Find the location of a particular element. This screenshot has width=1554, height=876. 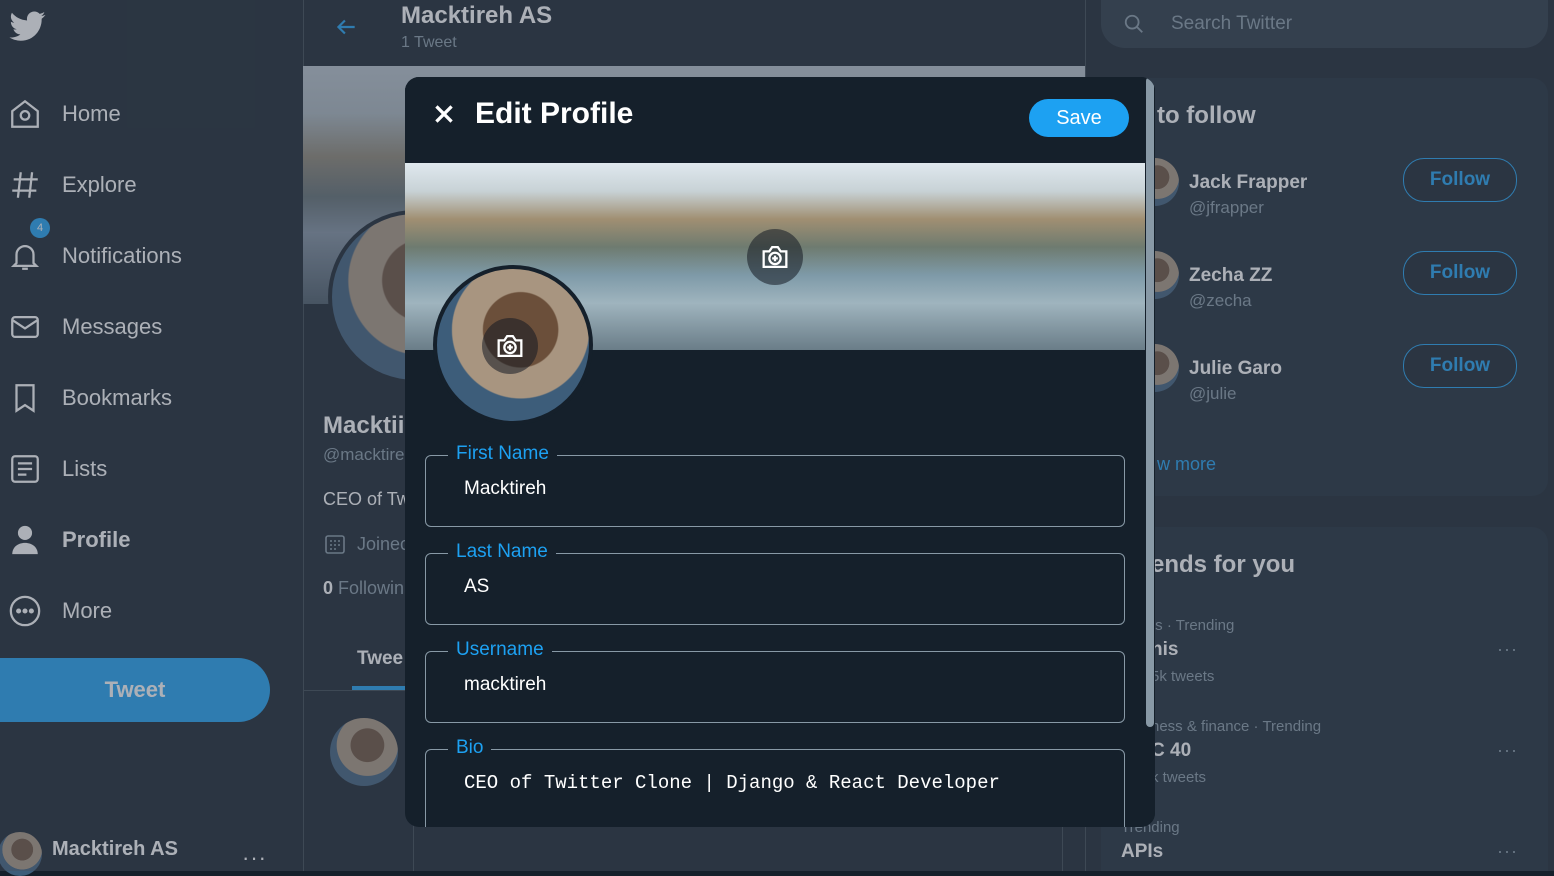

change-avatar-button is located at coordinates (510, 346).